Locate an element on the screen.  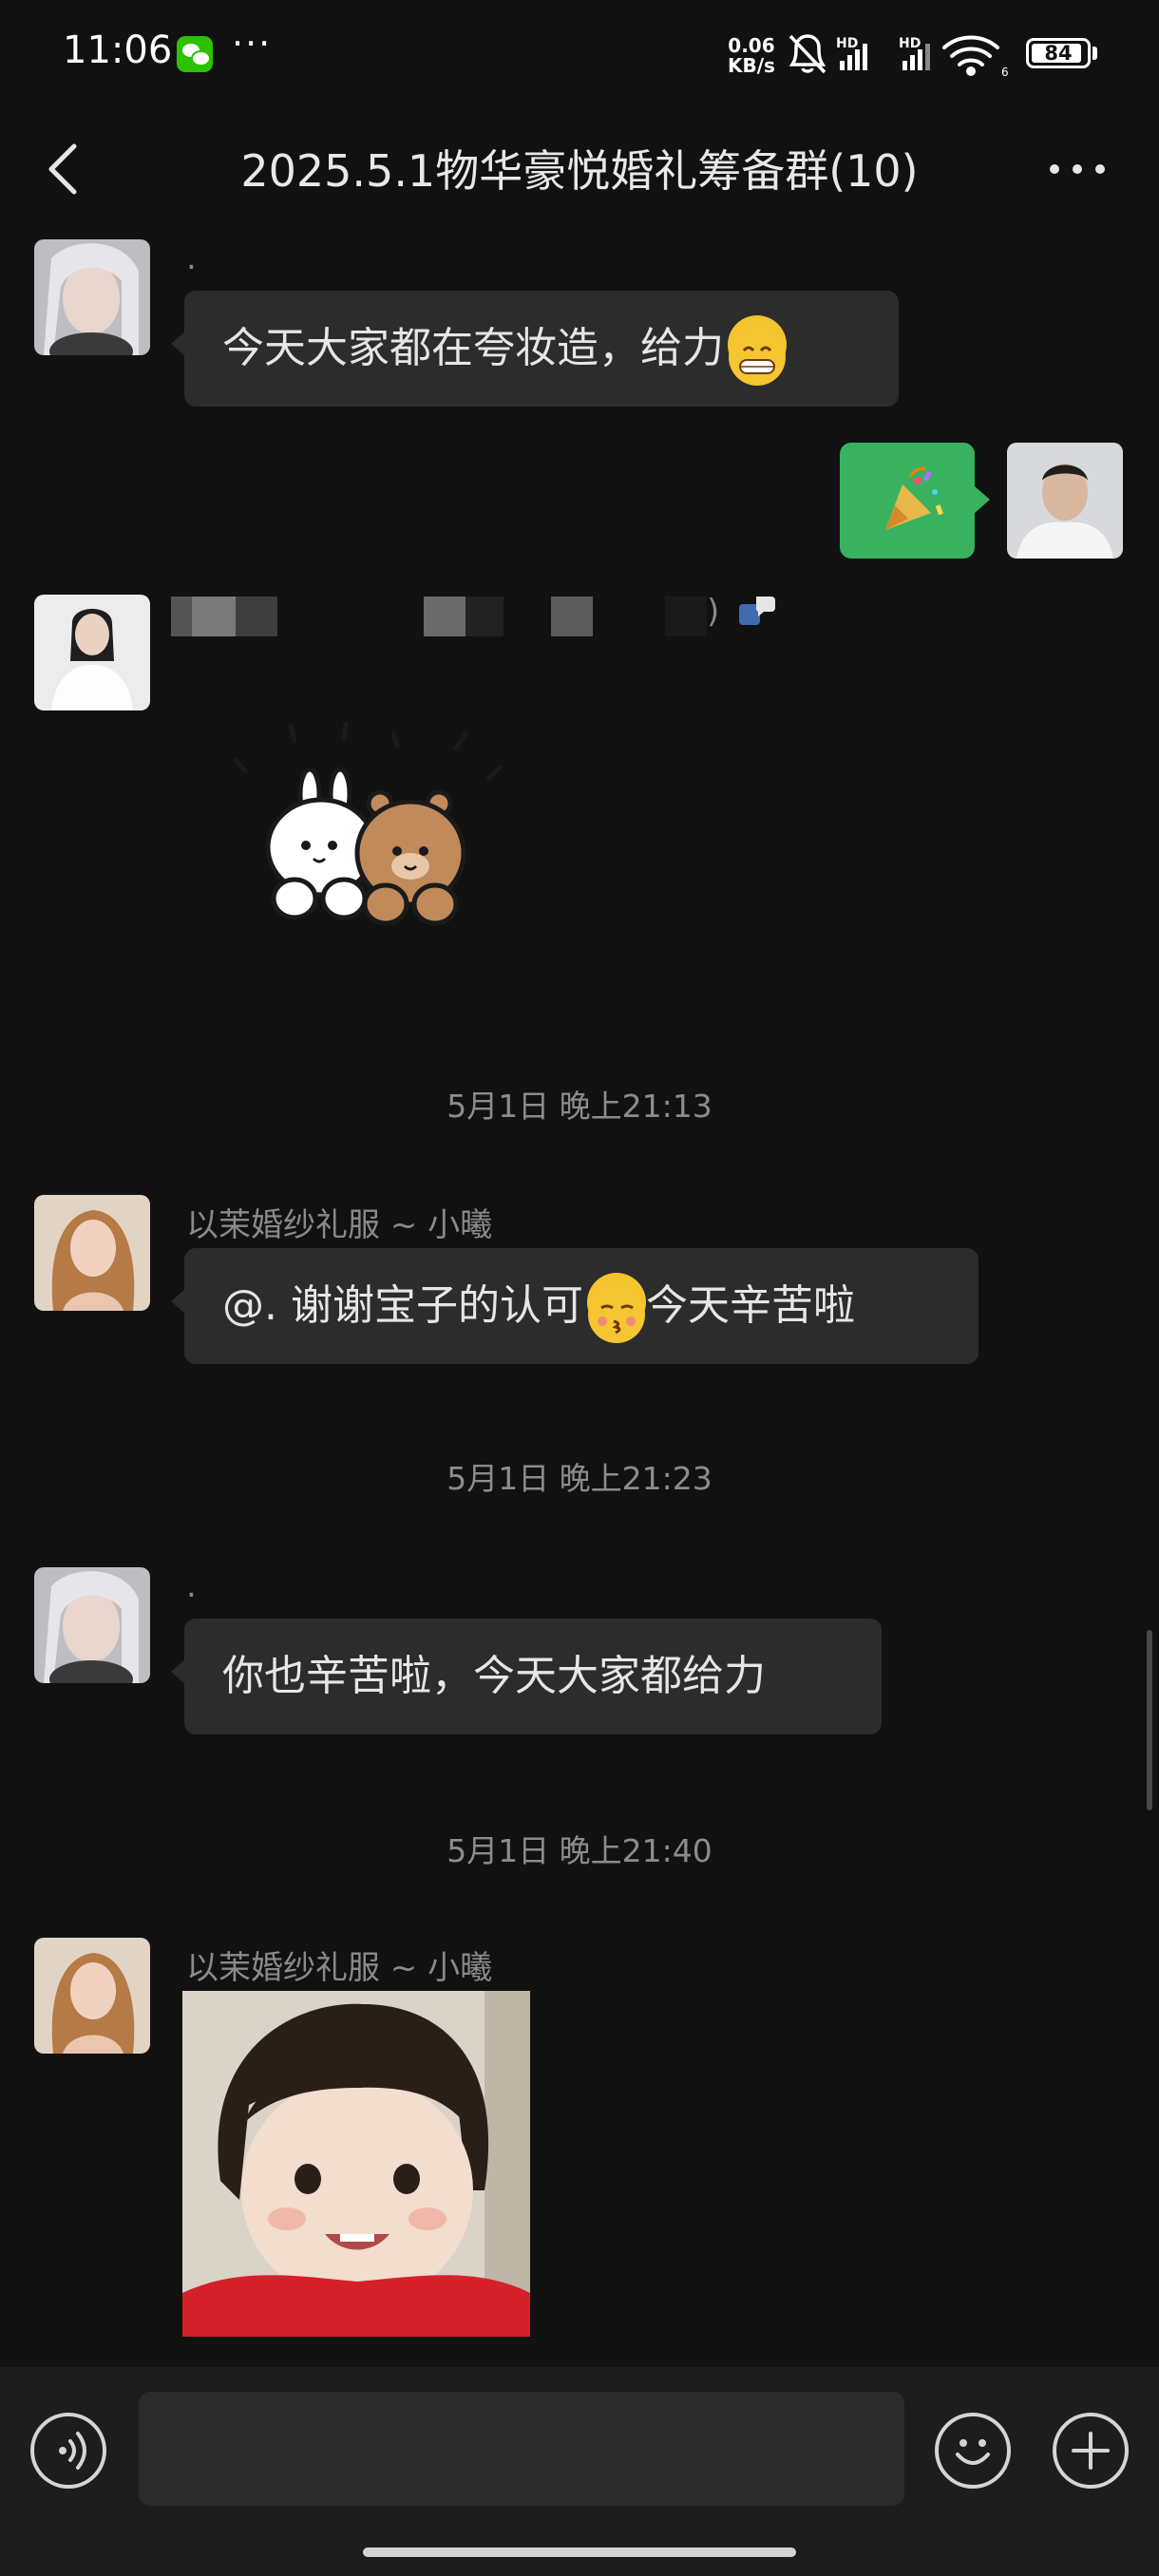
sender-name-blurred: ) is located at coordinates (475, 615).